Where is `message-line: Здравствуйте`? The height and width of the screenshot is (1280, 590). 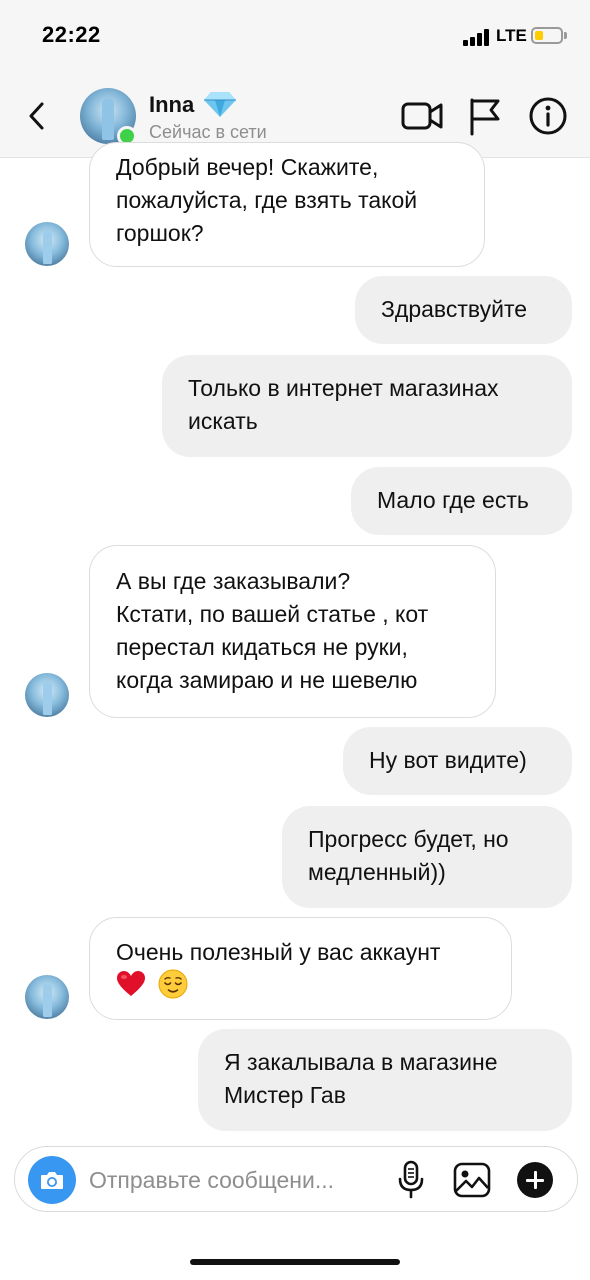
message-line: Здравствуйте is located at coordinates (454, 309).